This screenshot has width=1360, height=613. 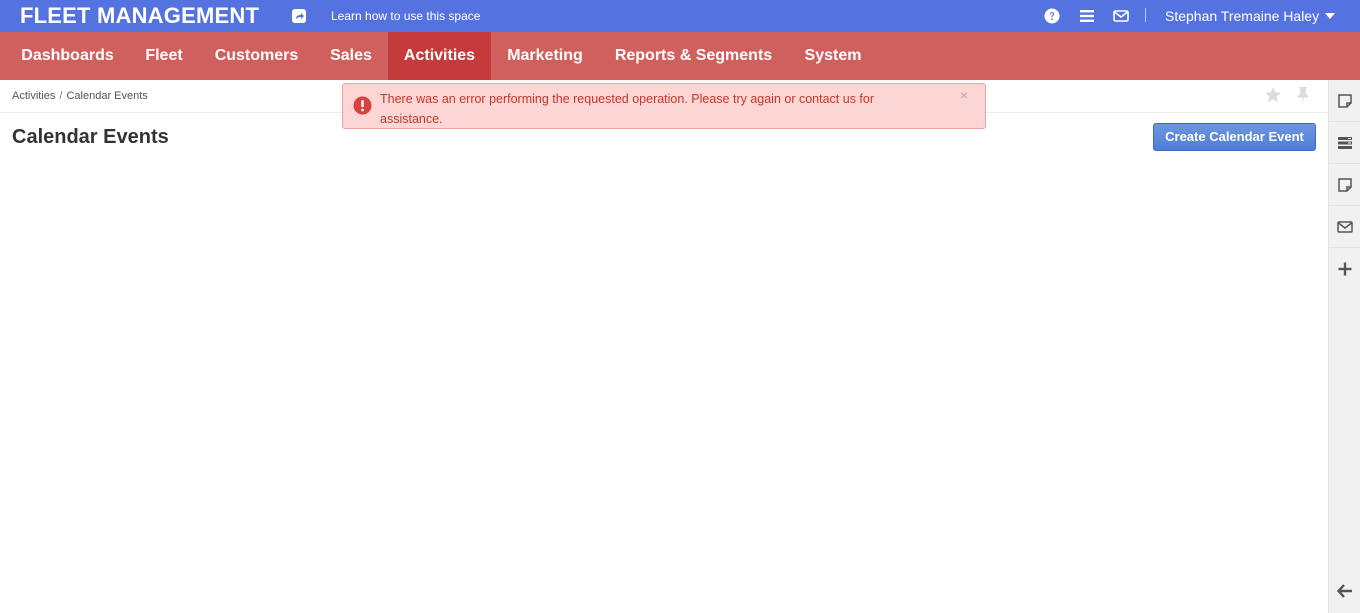 I want to click on top-separator, so click(x=1145, y=15).